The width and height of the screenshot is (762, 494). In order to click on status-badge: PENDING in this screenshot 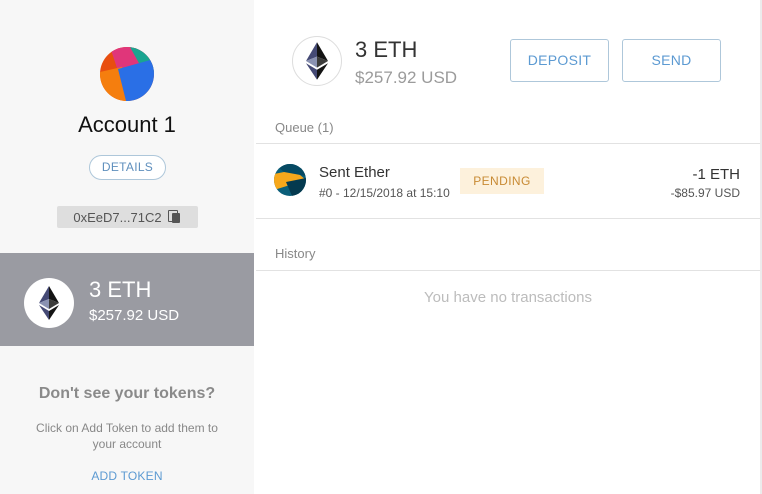, I will do `click(502, 181)`.